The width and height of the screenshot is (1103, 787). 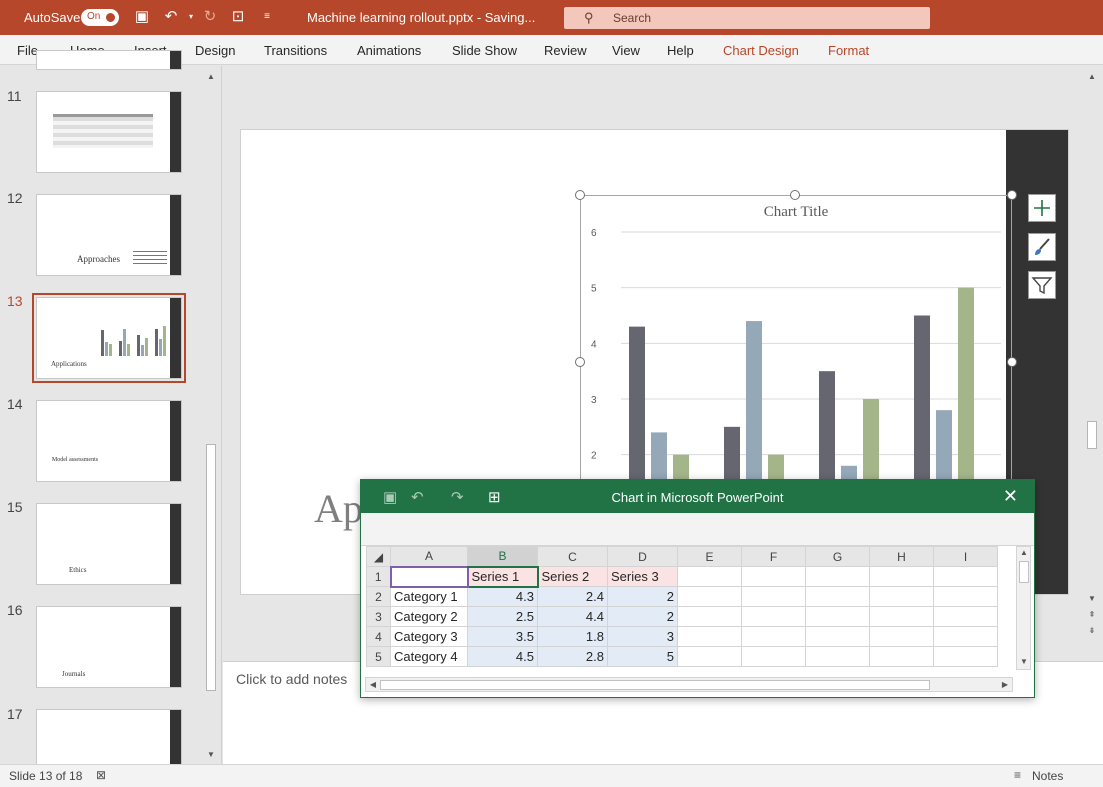 I want to click on cell: Category 3, so click(x=429, y=636).